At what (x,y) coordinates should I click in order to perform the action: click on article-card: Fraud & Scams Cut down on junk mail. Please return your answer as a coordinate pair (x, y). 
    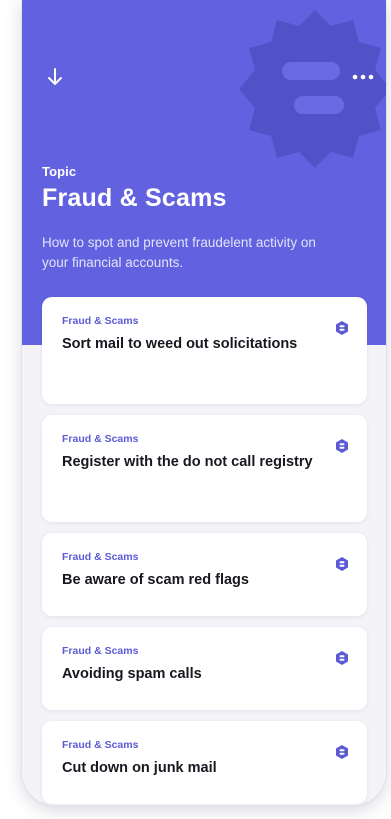
    Looking at the image, I should click on (204, 762).